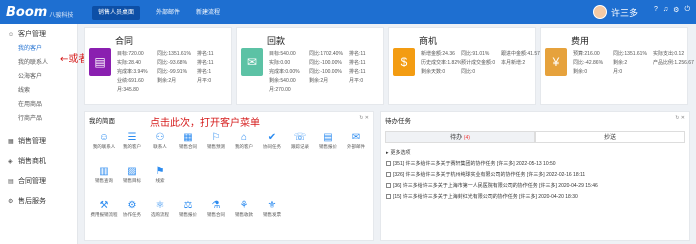 Image resolution: width=696 pixels, height=244 pixels. I want to click on card-icon: $, so click(404, 62).